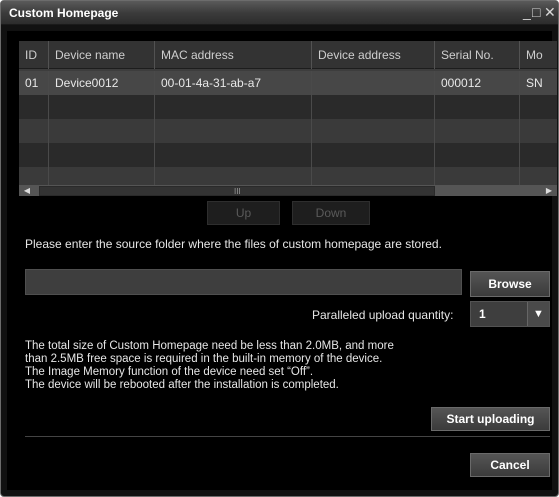 Image resolution: width=559 pixels, height=497 pixels. What do you see at coordinates (34, 55) in the screenshot?
I see `column-header-id: ID` at bounding box center [34, 55].